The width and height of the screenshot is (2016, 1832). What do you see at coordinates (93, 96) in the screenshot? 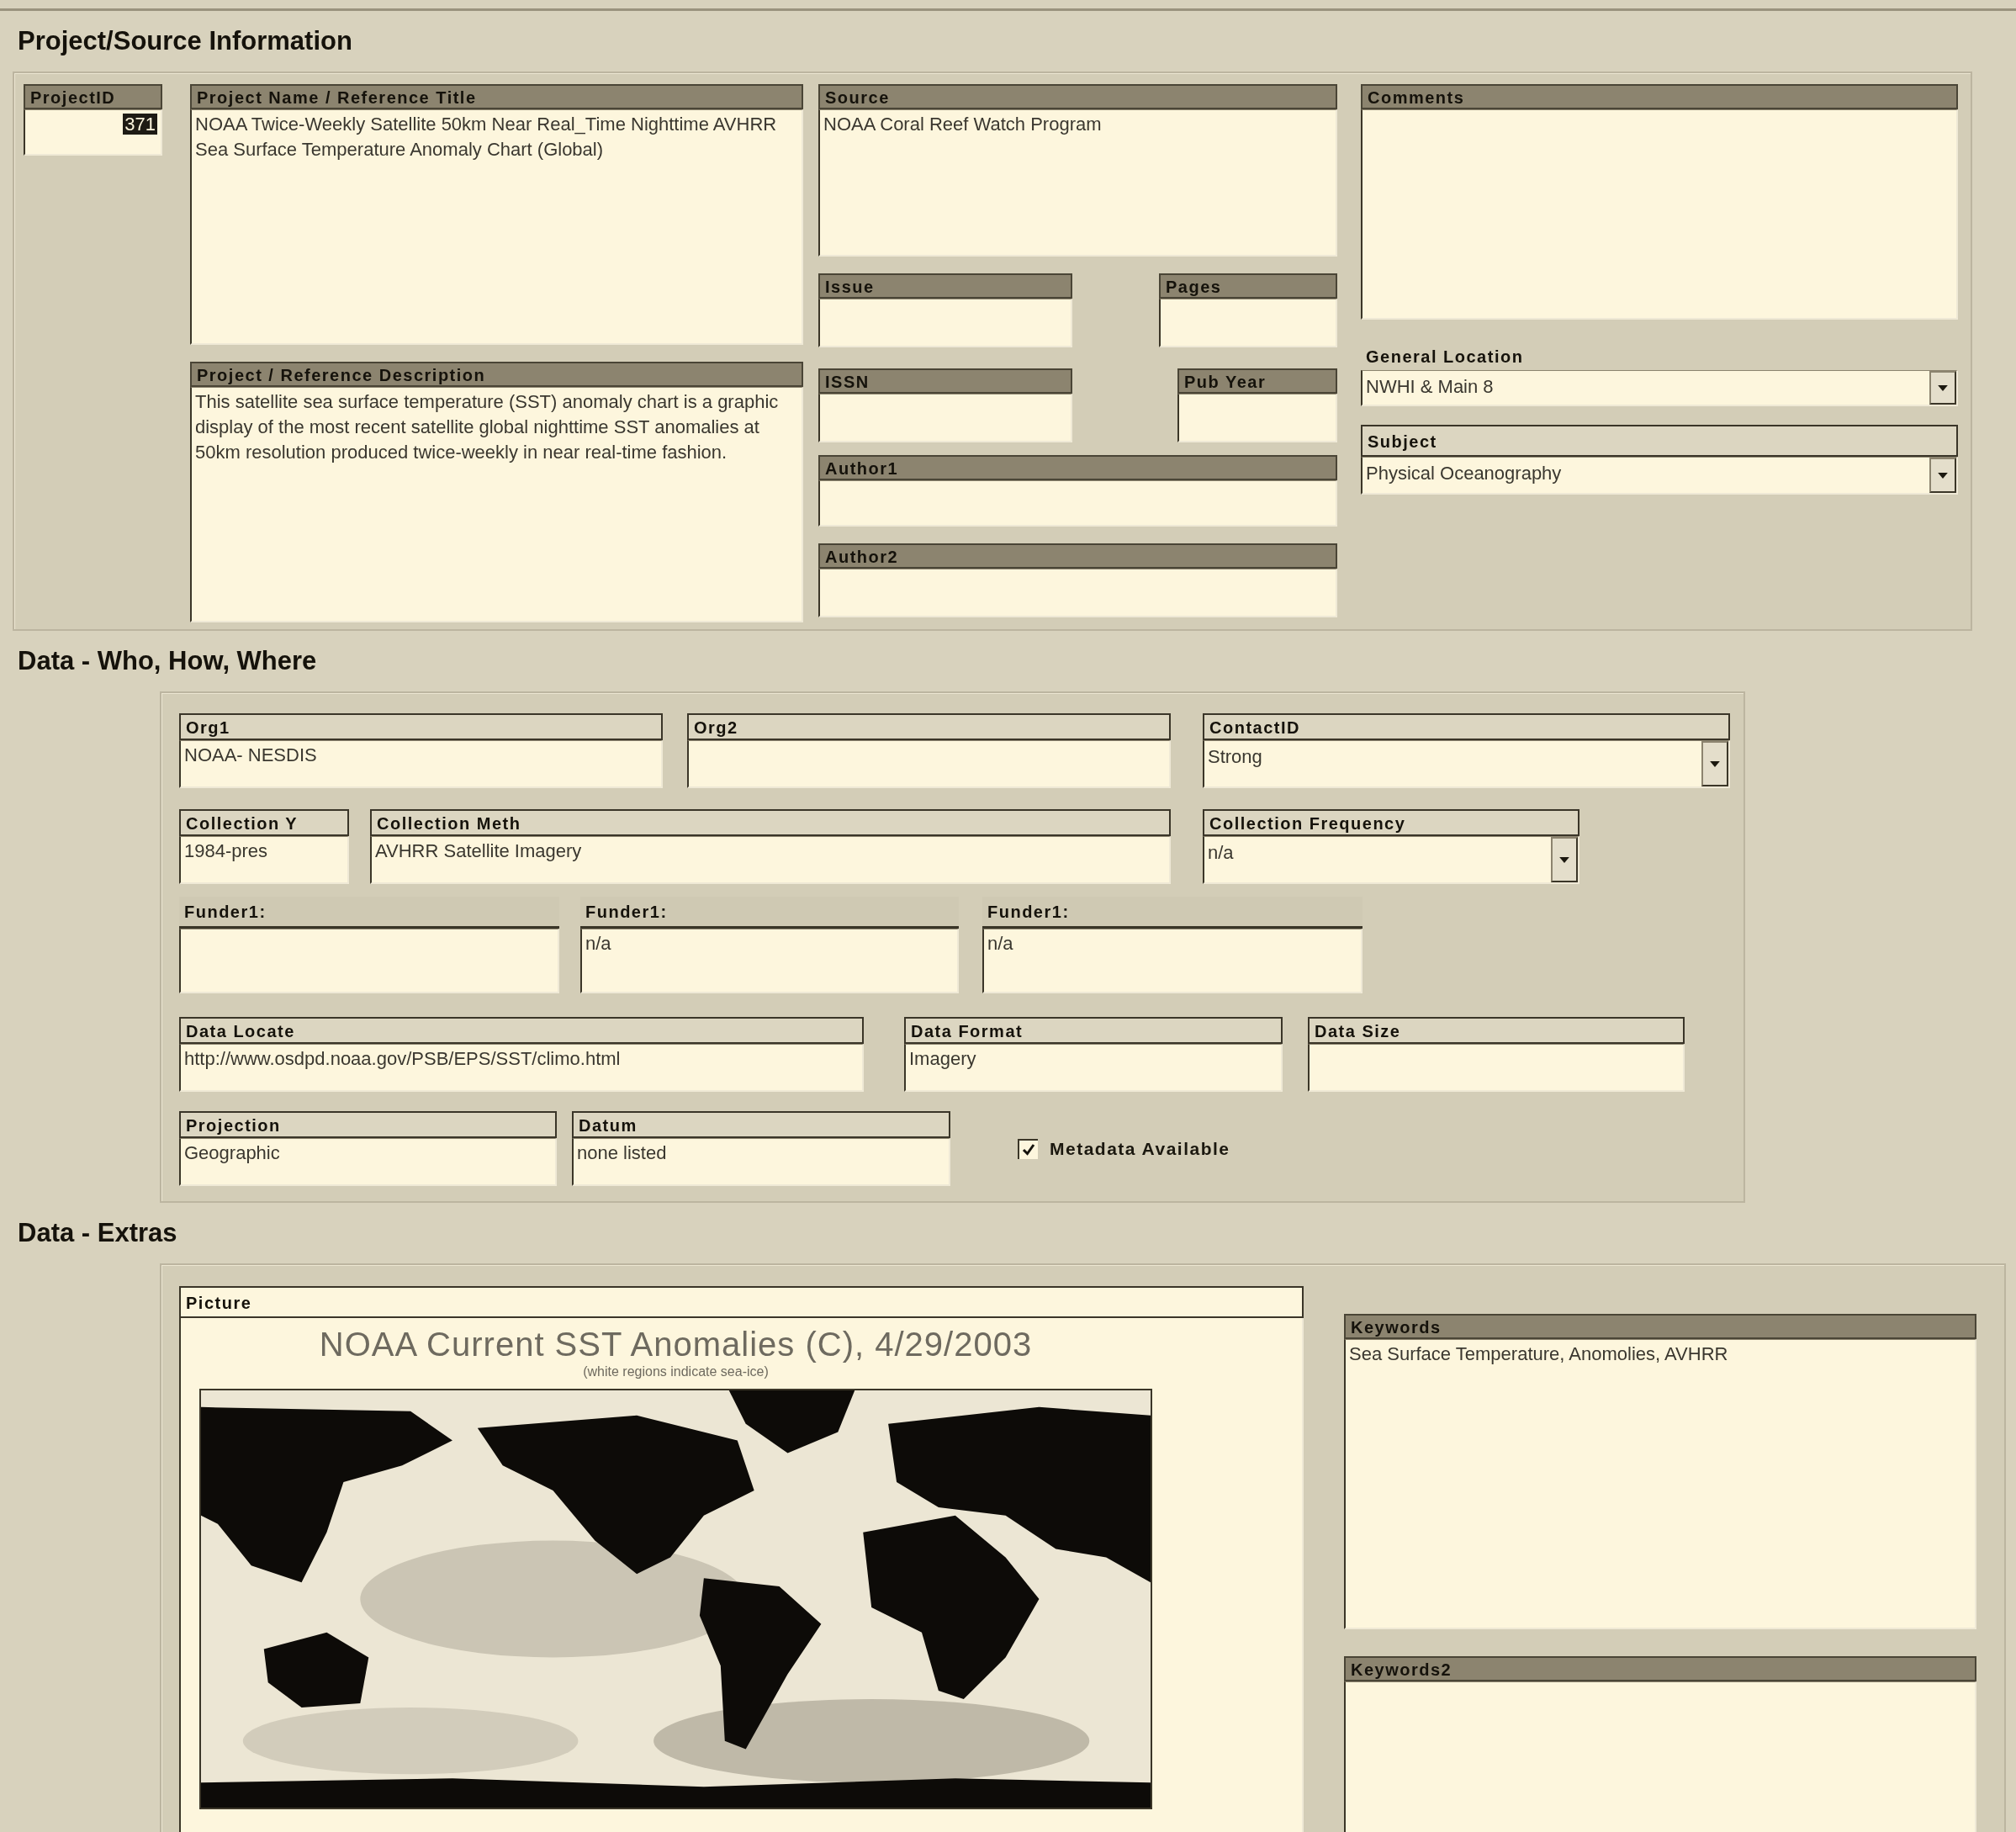
I see `field-label: ProjectID` at bounding box center [93, 96].